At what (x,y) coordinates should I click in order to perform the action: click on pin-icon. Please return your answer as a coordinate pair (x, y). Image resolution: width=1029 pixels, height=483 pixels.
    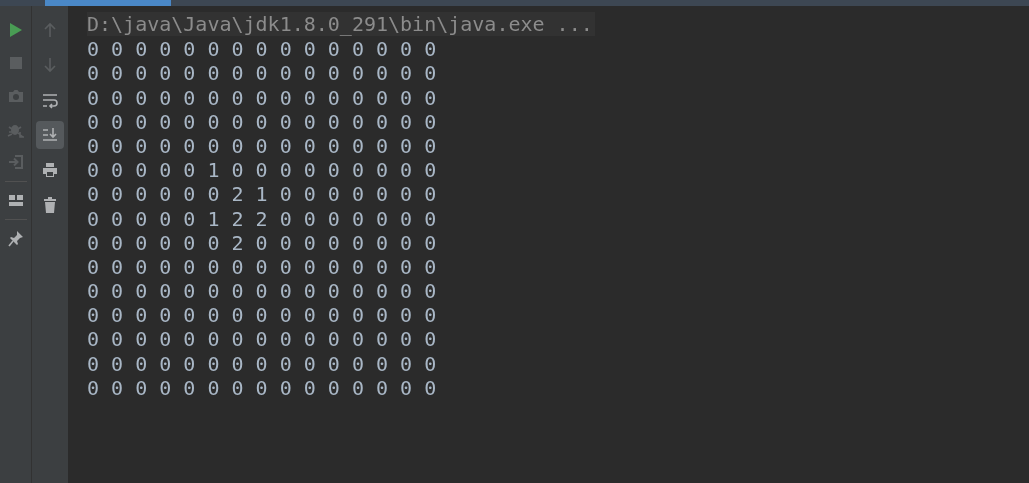
    Looking at the image, I should click on (15, 238).